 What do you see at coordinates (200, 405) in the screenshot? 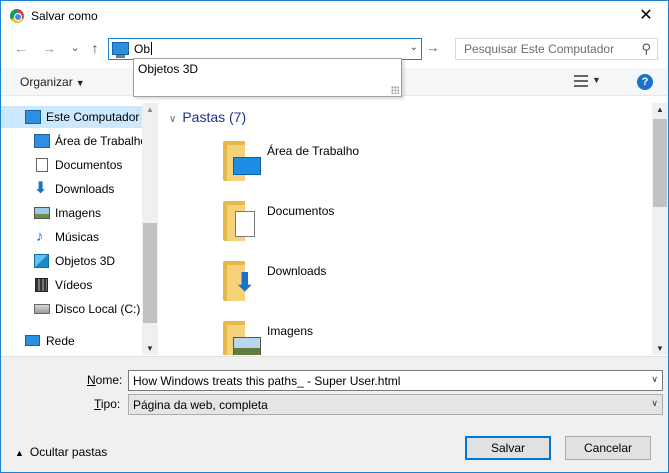
I see `filetype-value: Página da web, completa` at bounding box center [200, 405].